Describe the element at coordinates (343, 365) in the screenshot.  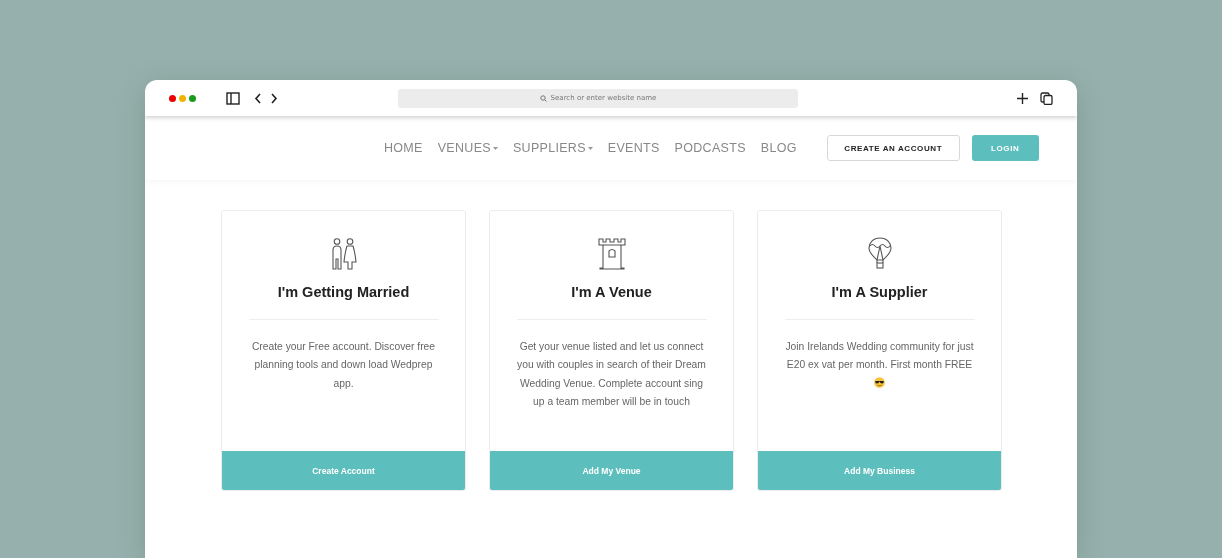
I see `card-description: Create your Free account. Discover free planning tools and down load Wedprep app.` at that location.